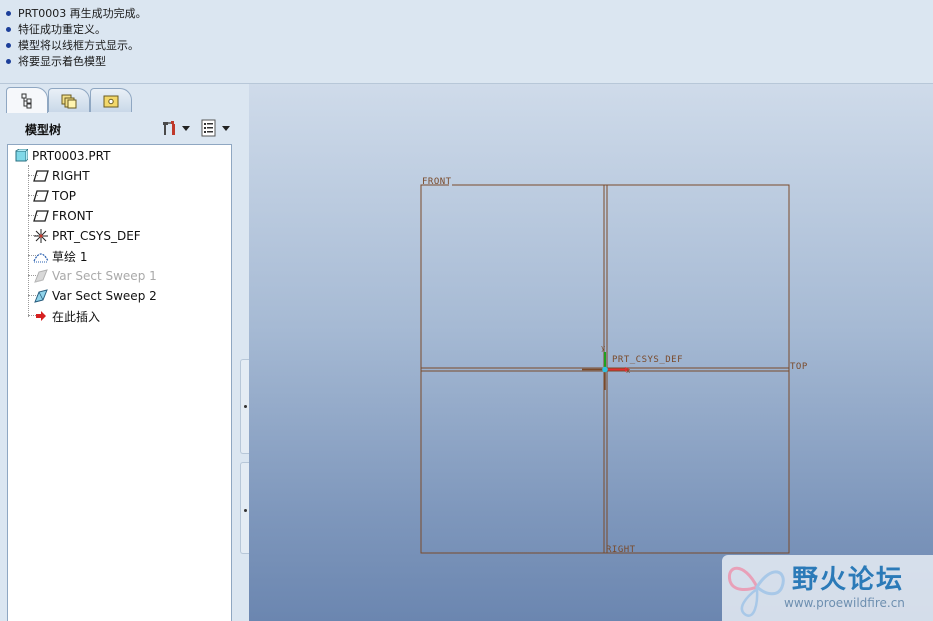 The width and height of the screenshot is (933, 621). What do you see at coordinates (437, 182) in the screenshot?
I see `datum-label-front: FRONT` at bounding box center [437, 182].